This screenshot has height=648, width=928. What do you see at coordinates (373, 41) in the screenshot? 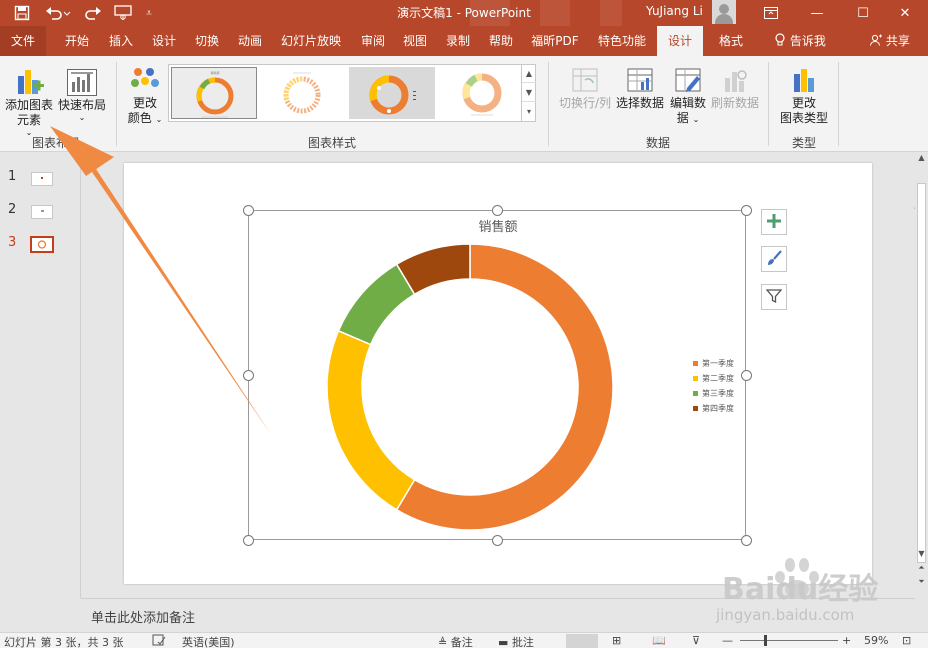
I see `tab-review: 审阅` at bounding box center [373, 41].